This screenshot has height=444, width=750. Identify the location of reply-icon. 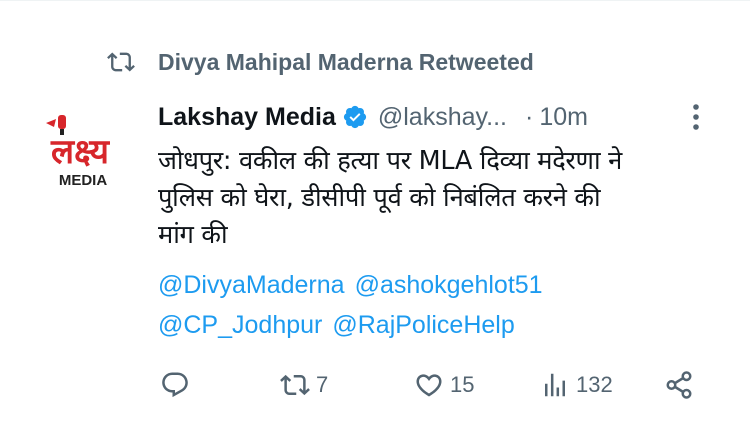
(175, 385).